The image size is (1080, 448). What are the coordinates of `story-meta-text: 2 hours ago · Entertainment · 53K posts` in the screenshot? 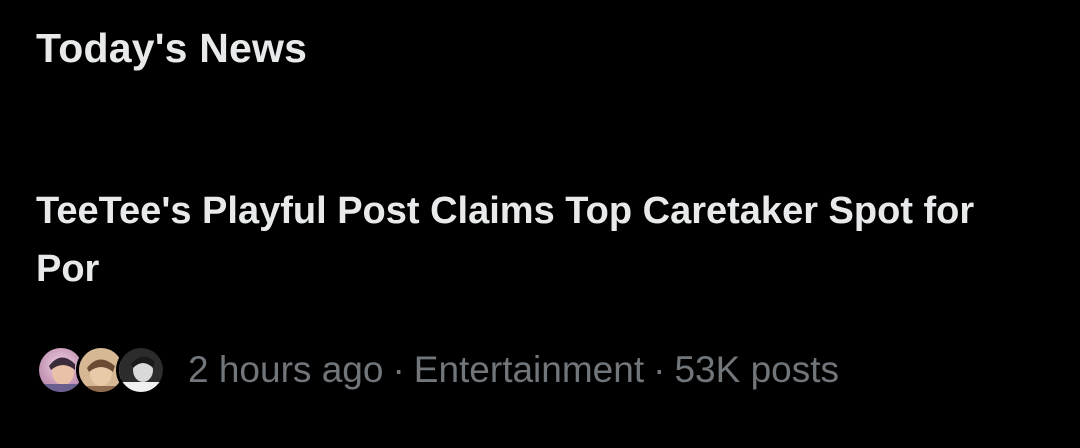 It's located at (513, 370).